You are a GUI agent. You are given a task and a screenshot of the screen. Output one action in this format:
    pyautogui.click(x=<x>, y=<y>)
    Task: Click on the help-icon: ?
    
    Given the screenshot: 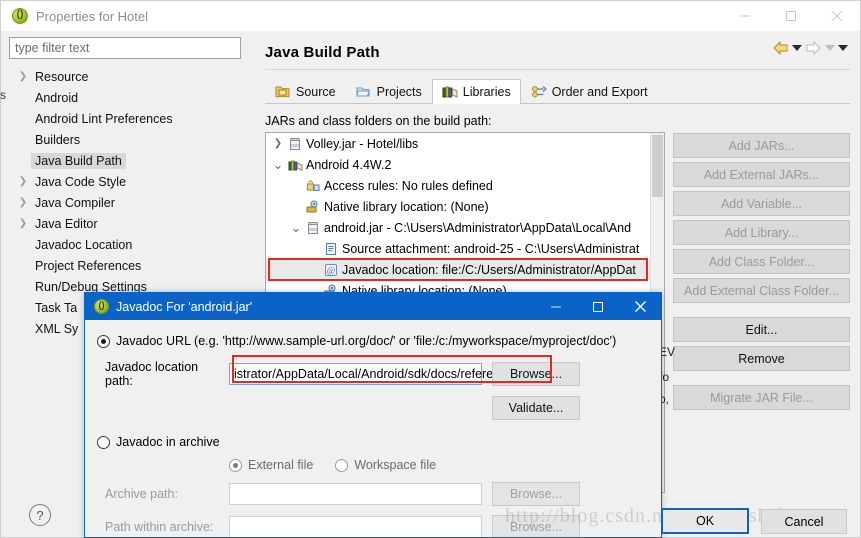 What is the action you would take?
    pyautogui.click(x=40, y=515)
    